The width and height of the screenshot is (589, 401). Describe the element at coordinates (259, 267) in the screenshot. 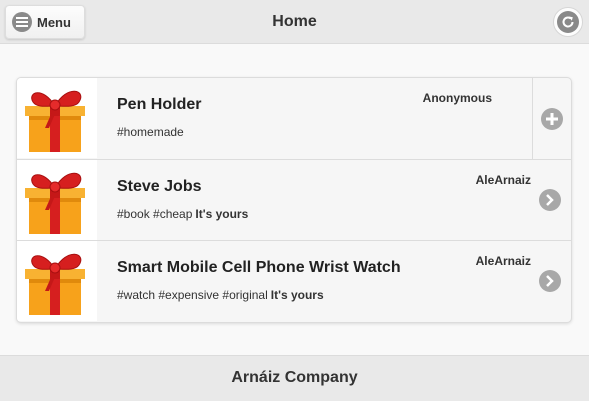

I see `item-title: Smart Mobile Cell Phone Wrist Watch` at that location.